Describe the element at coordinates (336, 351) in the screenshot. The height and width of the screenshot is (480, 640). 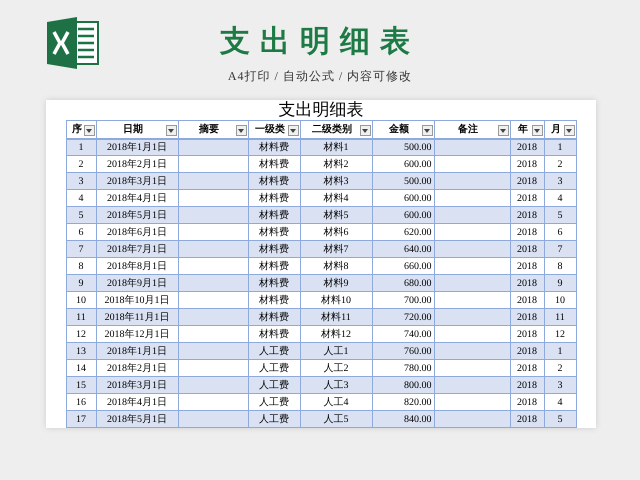
I see `table-cell: 人工1` at that location.